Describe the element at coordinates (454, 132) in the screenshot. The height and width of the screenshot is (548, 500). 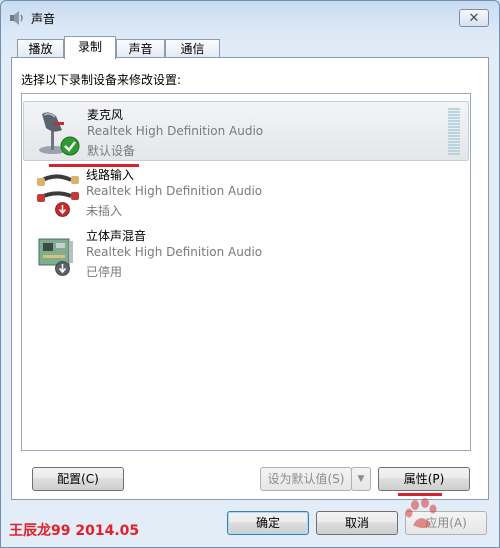
I see `level-meter` at that location.